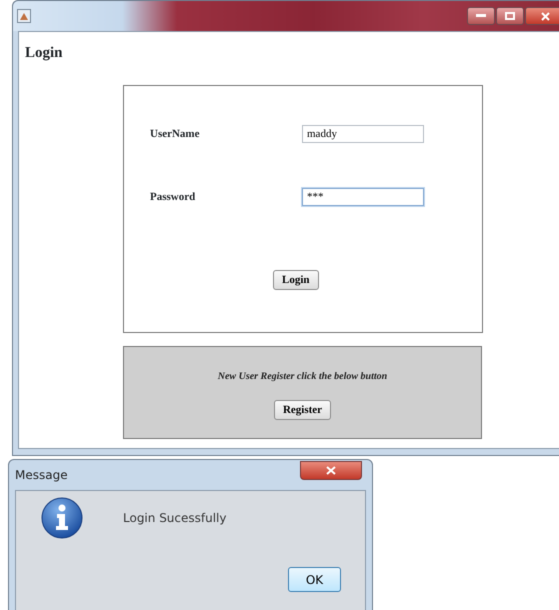 The height and width of the screenshot is (610, 559). Describe the element at coordinates (44, 53) in the screenshot. I see `page-heading: Login` at that location.